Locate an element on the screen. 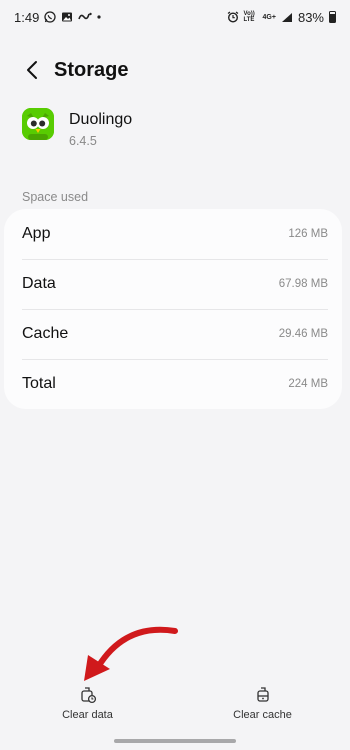 The height and width of the screenshot is (750, 350). bottom-action-bar: Clear data Clear cache is located at coordinates (175, 705).